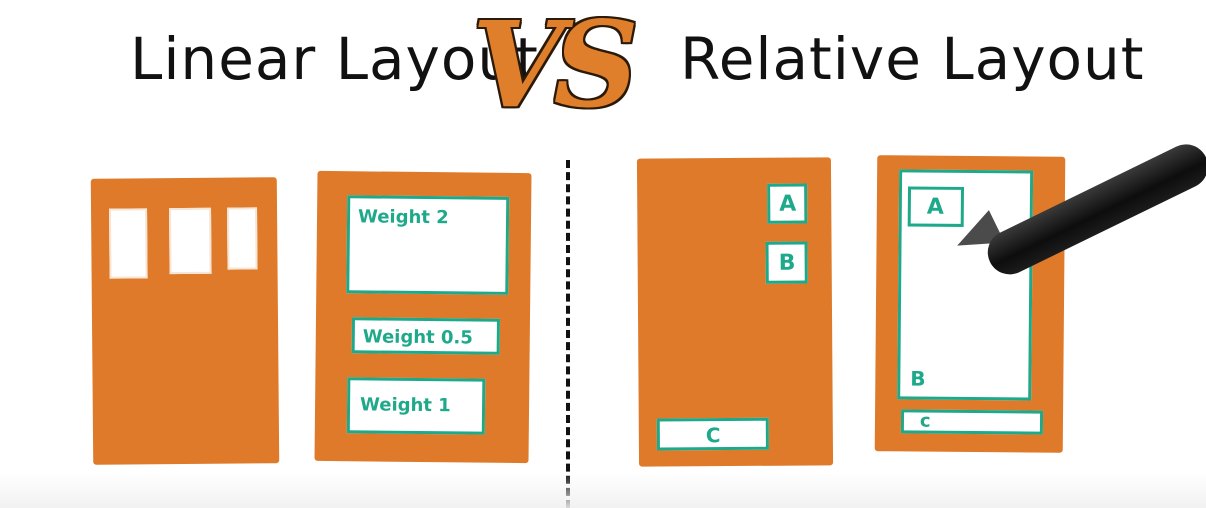  What do you see at coordinates (403, 217) in the screenshot?
I see `weight-2-label: Weight 2` at bounding box center [403, 217].